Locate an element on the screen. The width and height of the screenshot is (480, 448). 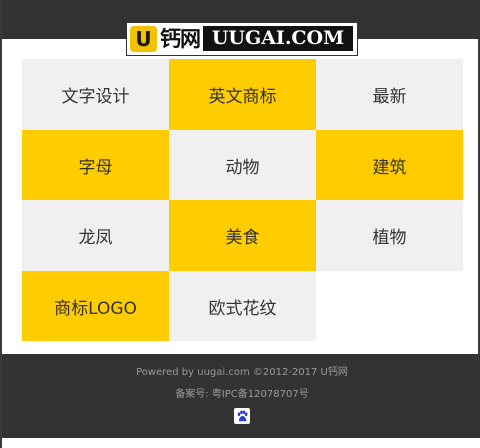
footer-powered-by-link: Powered by uugai.com ©2012-2017 U钙网 is located at coordinates (242, 372).